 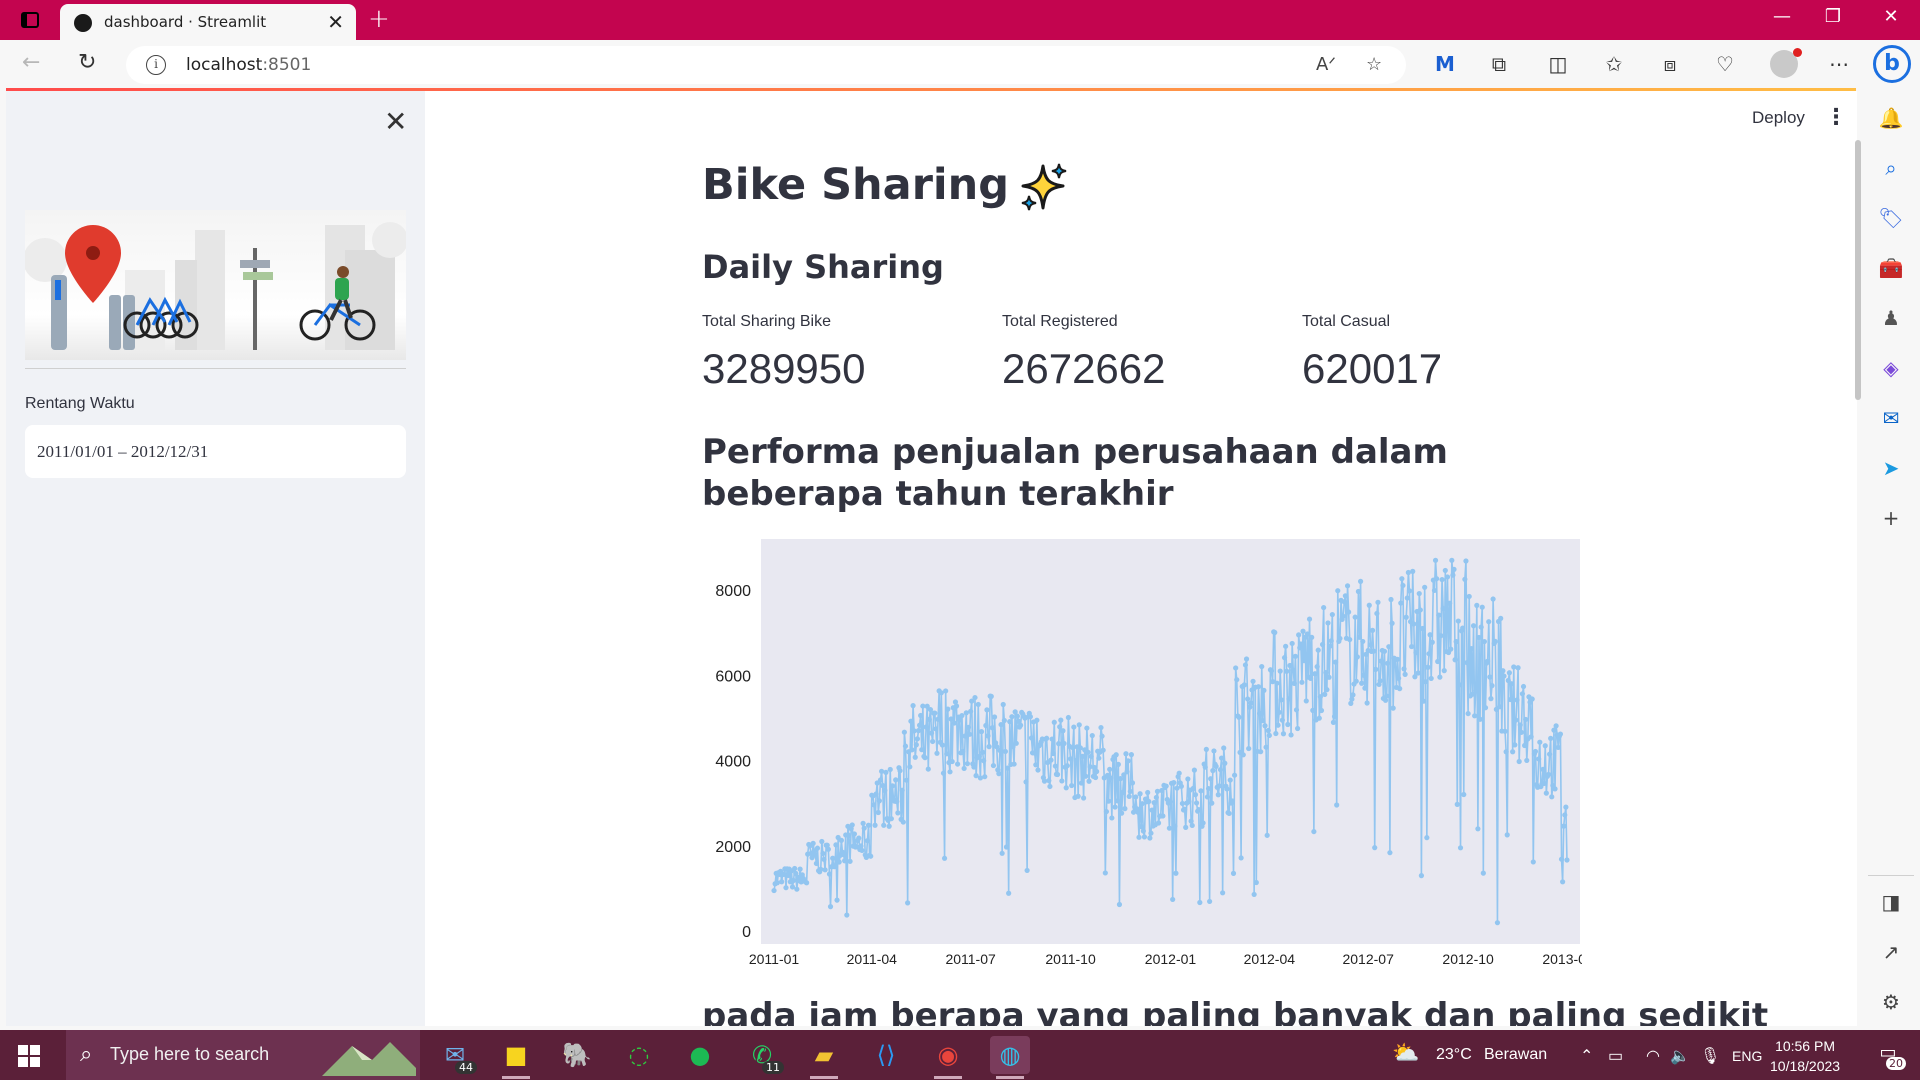 What do you see at coordinates (1891, 118) in the screenshot?
I see `bell-icon: 🔔` at bounding box center [1891, 118].